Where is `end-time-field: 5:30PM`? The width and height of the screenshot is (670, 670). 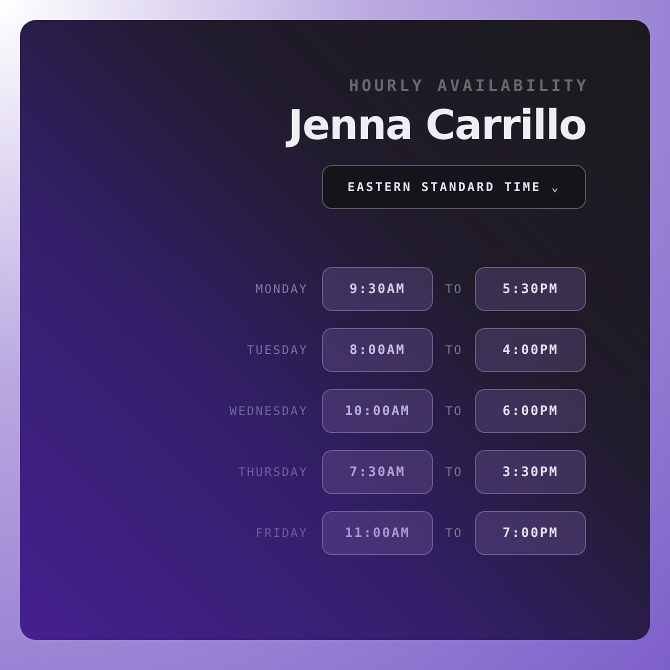
end-time-field: 5:30PM is located at coordinates (530, 289).